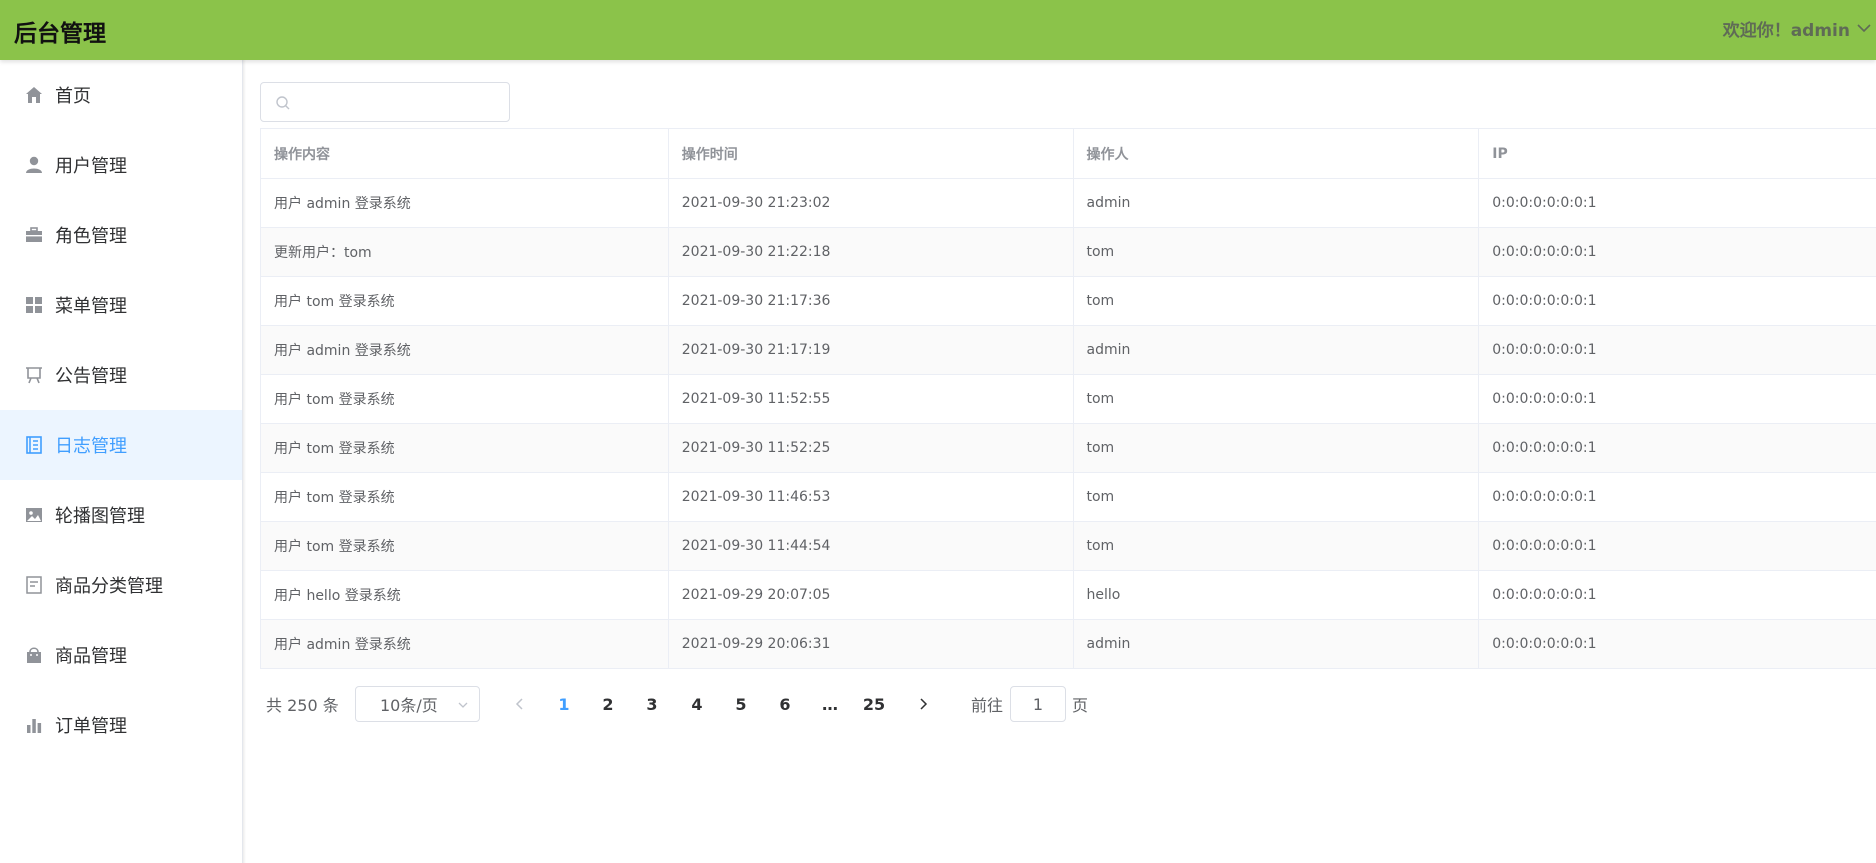  Describe the element at coordinates (121, 95) in the screenshot. I see `sidebar-item-home: 首页` at that location.